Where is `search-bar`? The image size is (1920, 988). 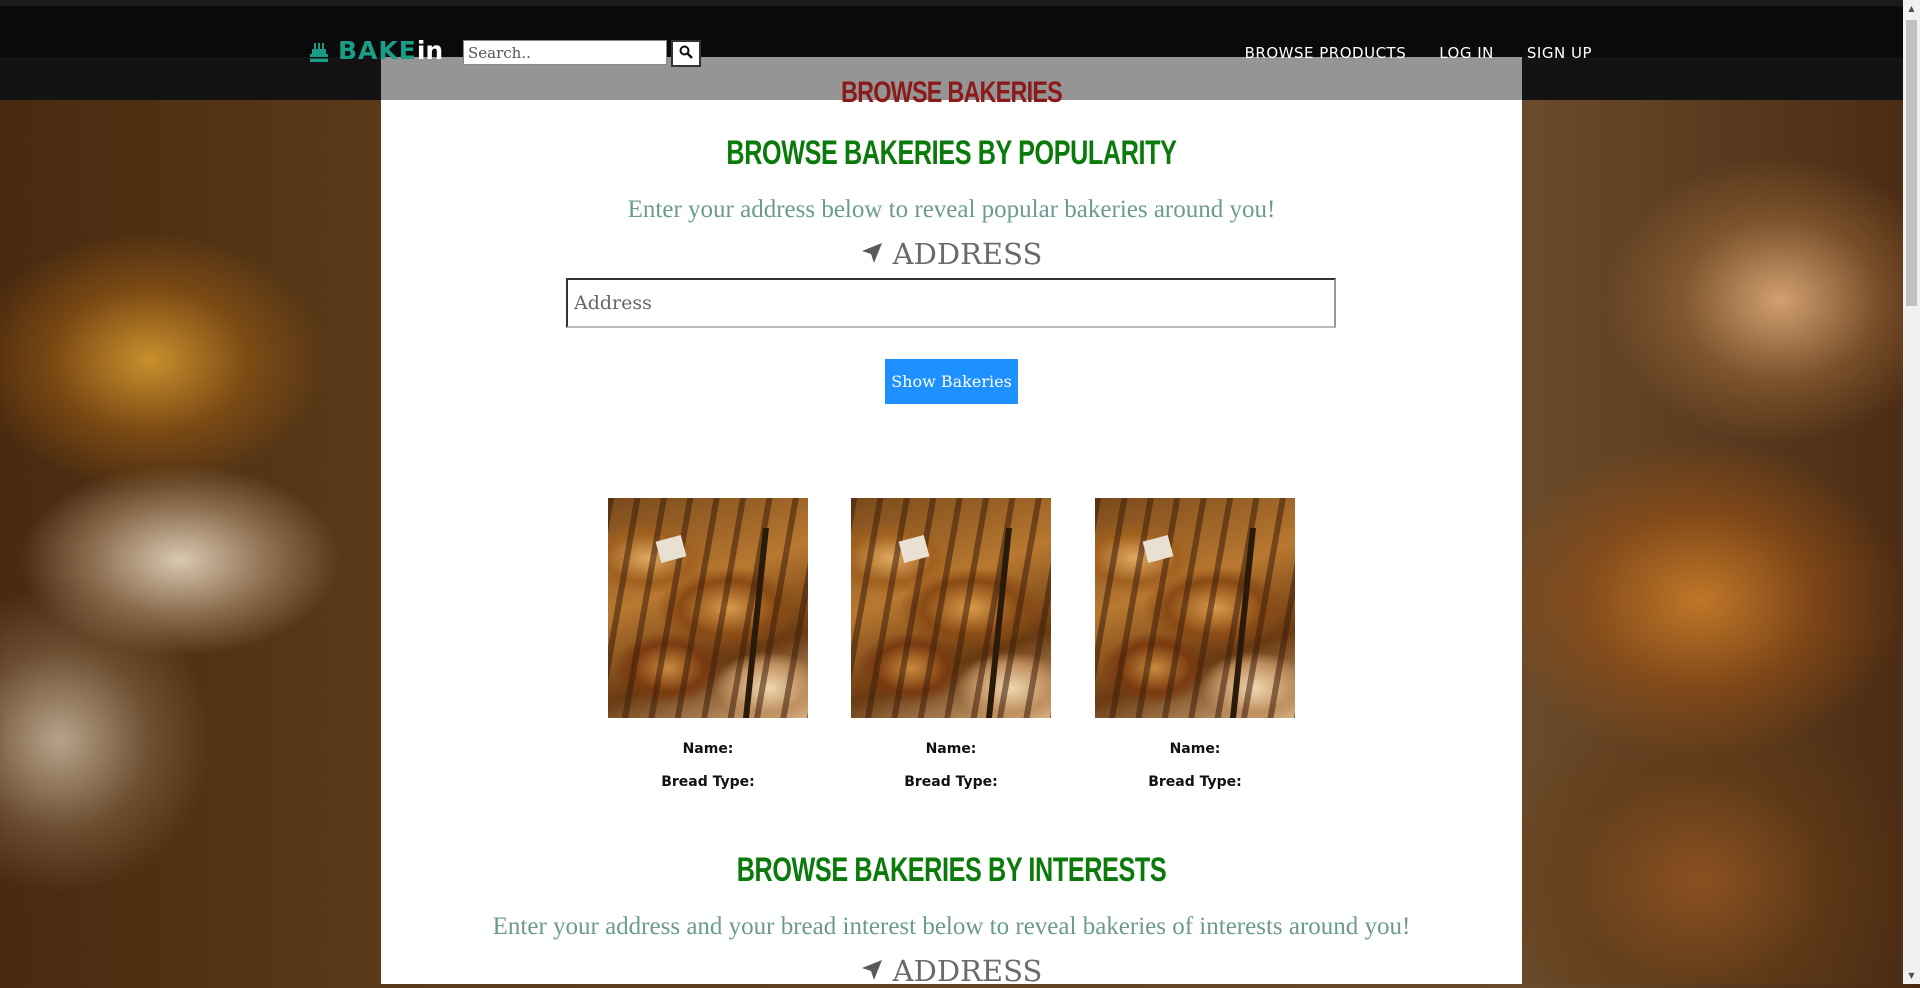 search-bar is located at coordinates (582, 53).